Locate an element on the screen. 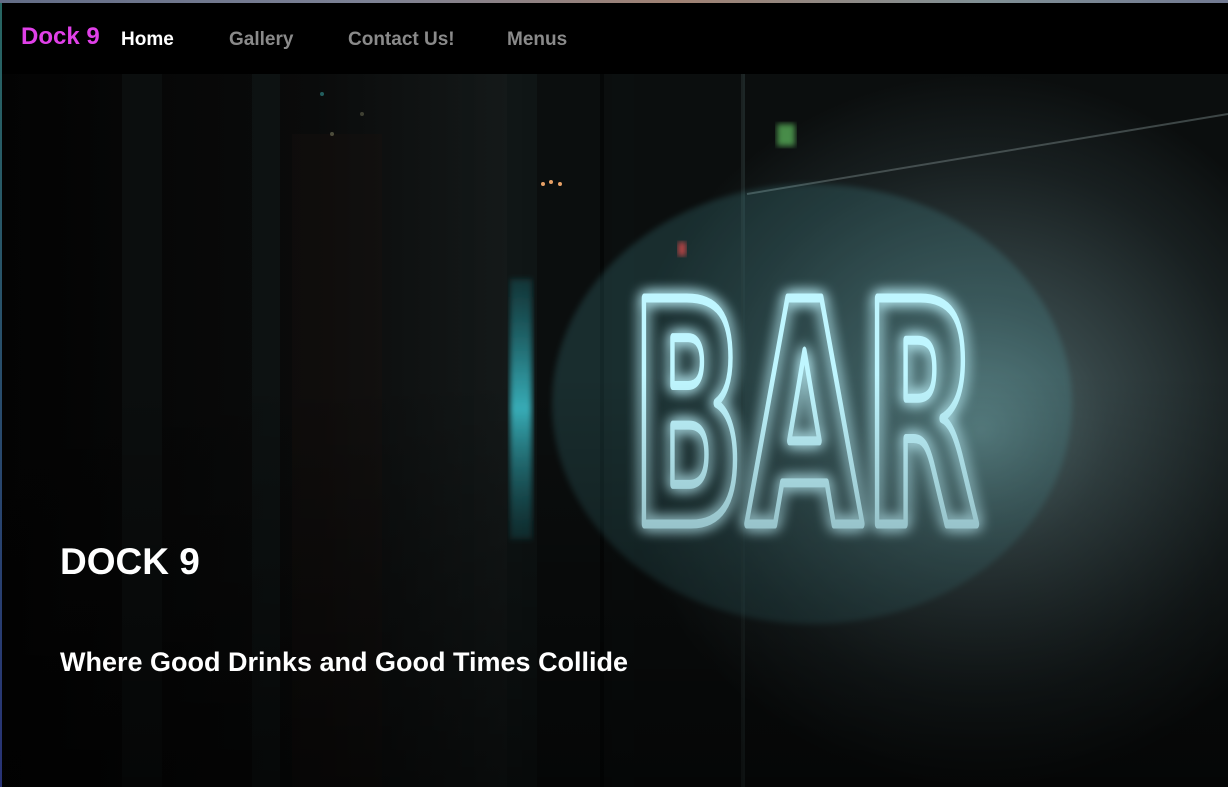 This screenshot has height=787, width=1228. brand-logo-link: Dock 9 is located at coordinates (60, 37).